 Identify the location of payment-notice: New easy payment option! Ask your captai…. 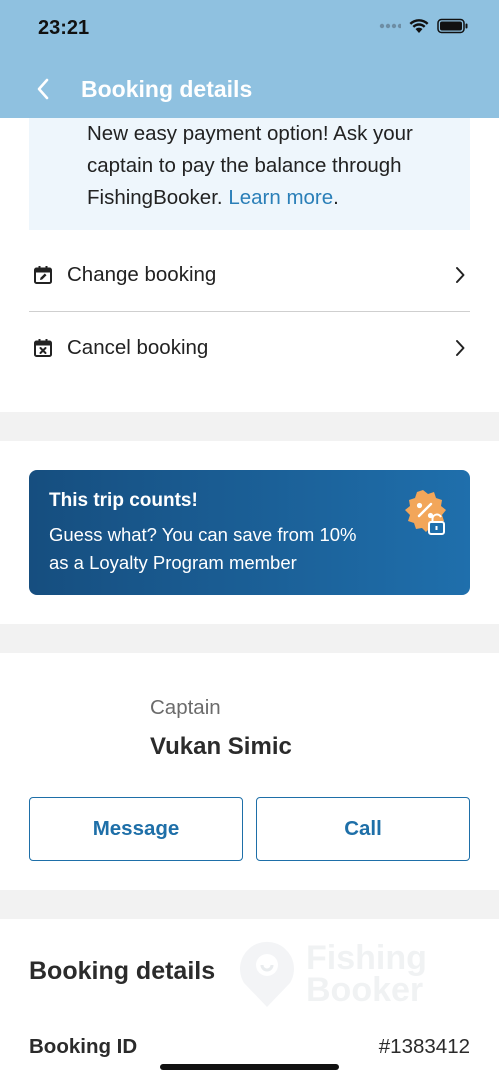
(249, 174).